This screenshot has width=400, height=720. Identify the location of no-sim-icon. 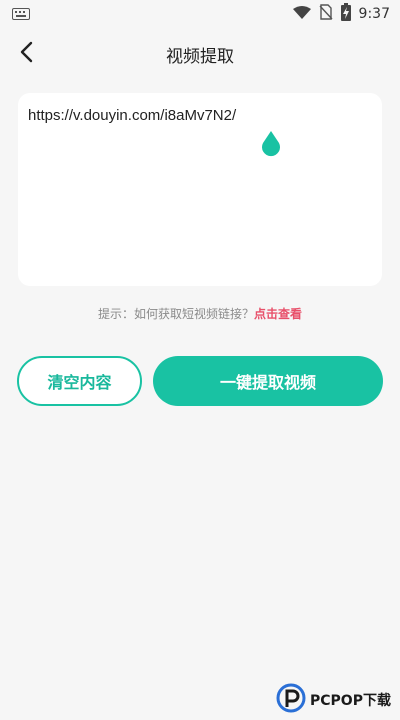
(326, 14).